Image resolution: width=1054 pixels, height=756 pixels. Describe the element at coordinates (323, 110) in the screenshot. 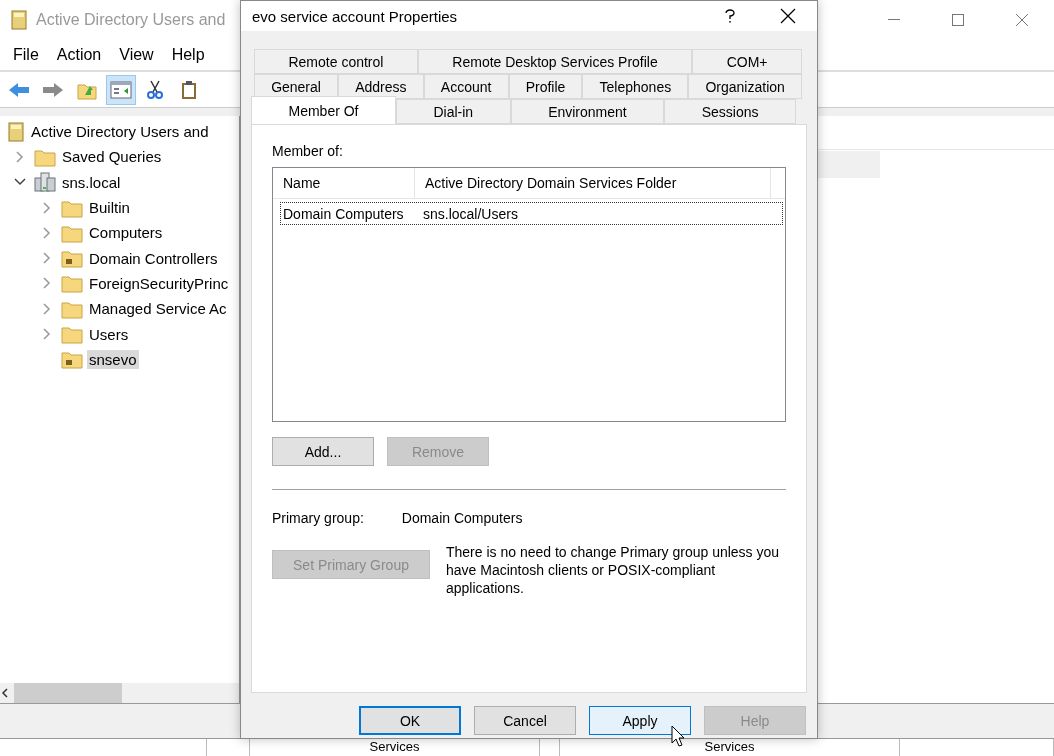

I see `tab: Member Of` at that location.